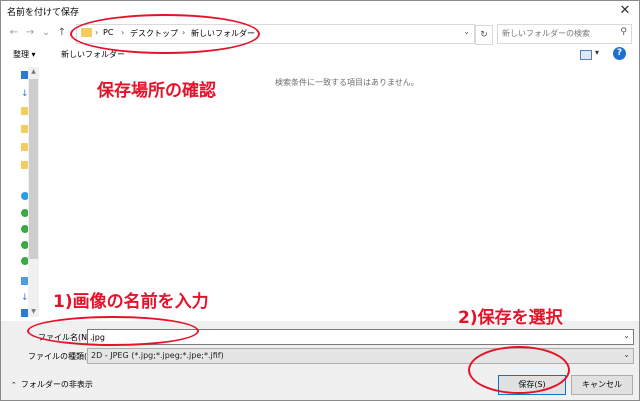 This screenshot has width=640, height=401. Describe the element at coordinates (14, 33) in the screenshot. I see `back-icon: ←` at that location.